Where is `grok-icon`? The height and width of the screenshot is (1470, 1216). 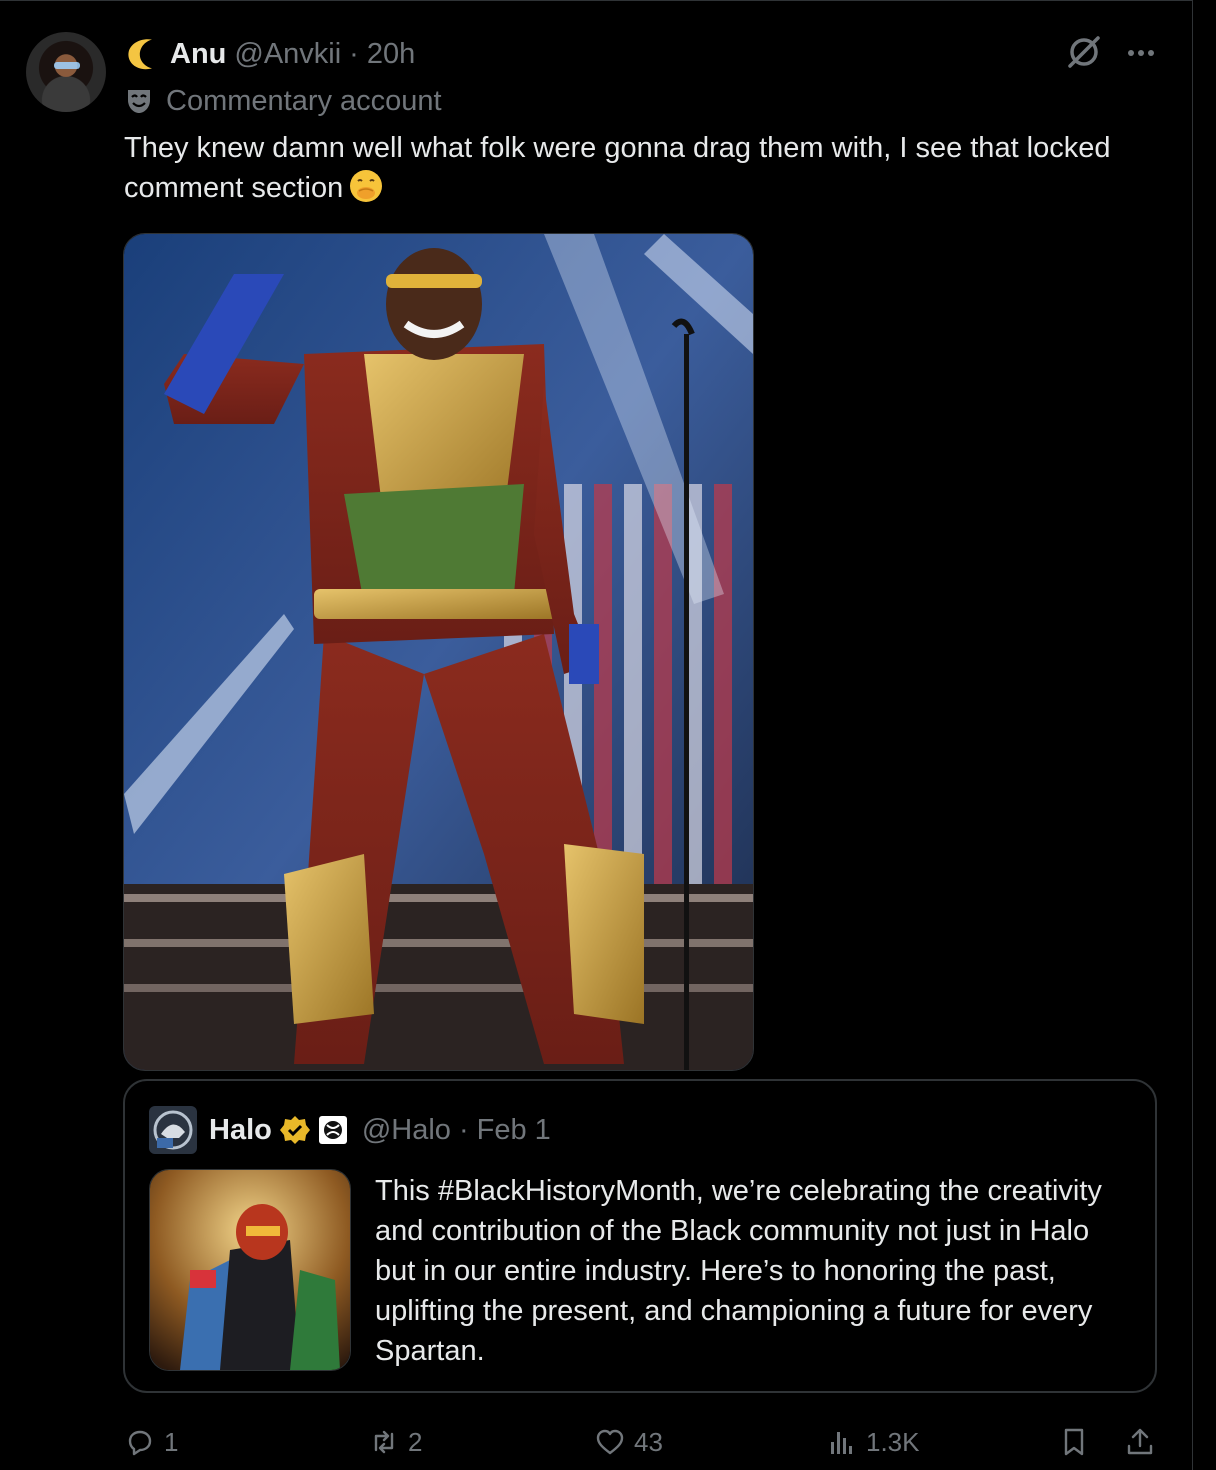
grok-icon is located at coordinates (1084, 52).